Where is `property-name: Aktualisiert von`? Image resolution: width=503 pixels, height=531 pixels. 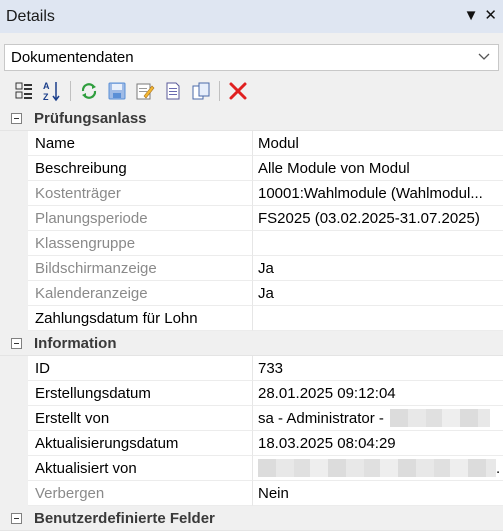 property-name: Aktualisiert von is located at coordinates (140, 468).